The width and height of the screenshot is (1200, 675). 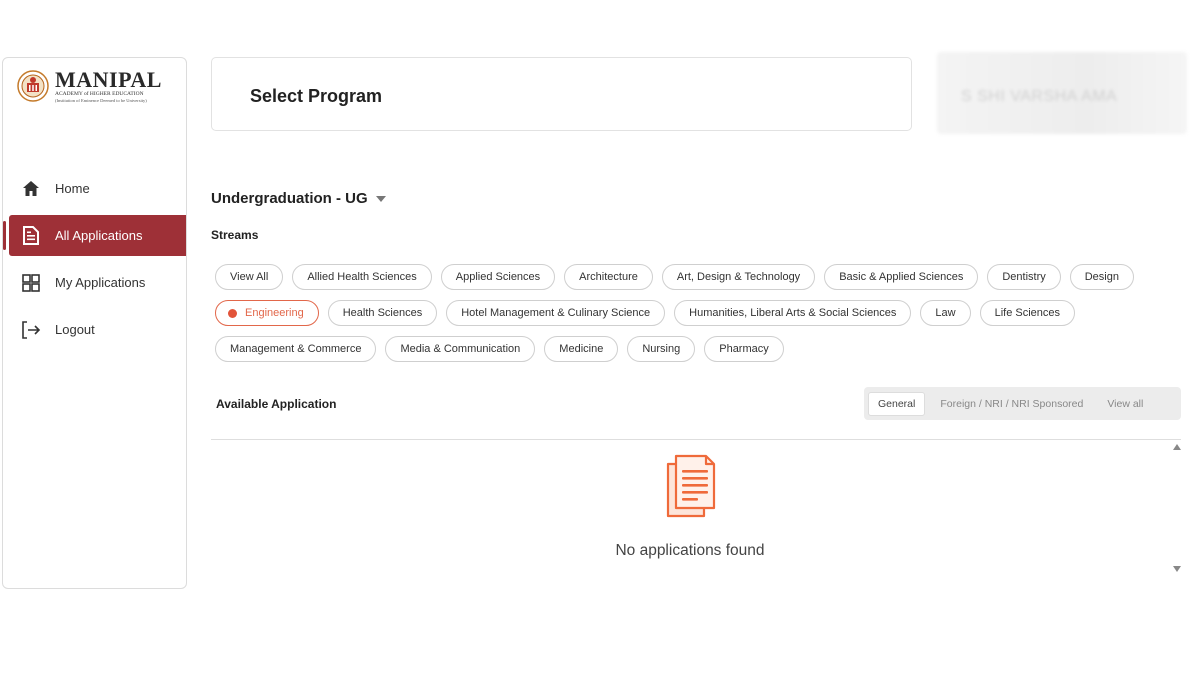 What do you see at coordinates (1039, 96) in the screenshot?
I see `user-name: S SHI VARSHA AMA` at bounding box center [1039, 96].